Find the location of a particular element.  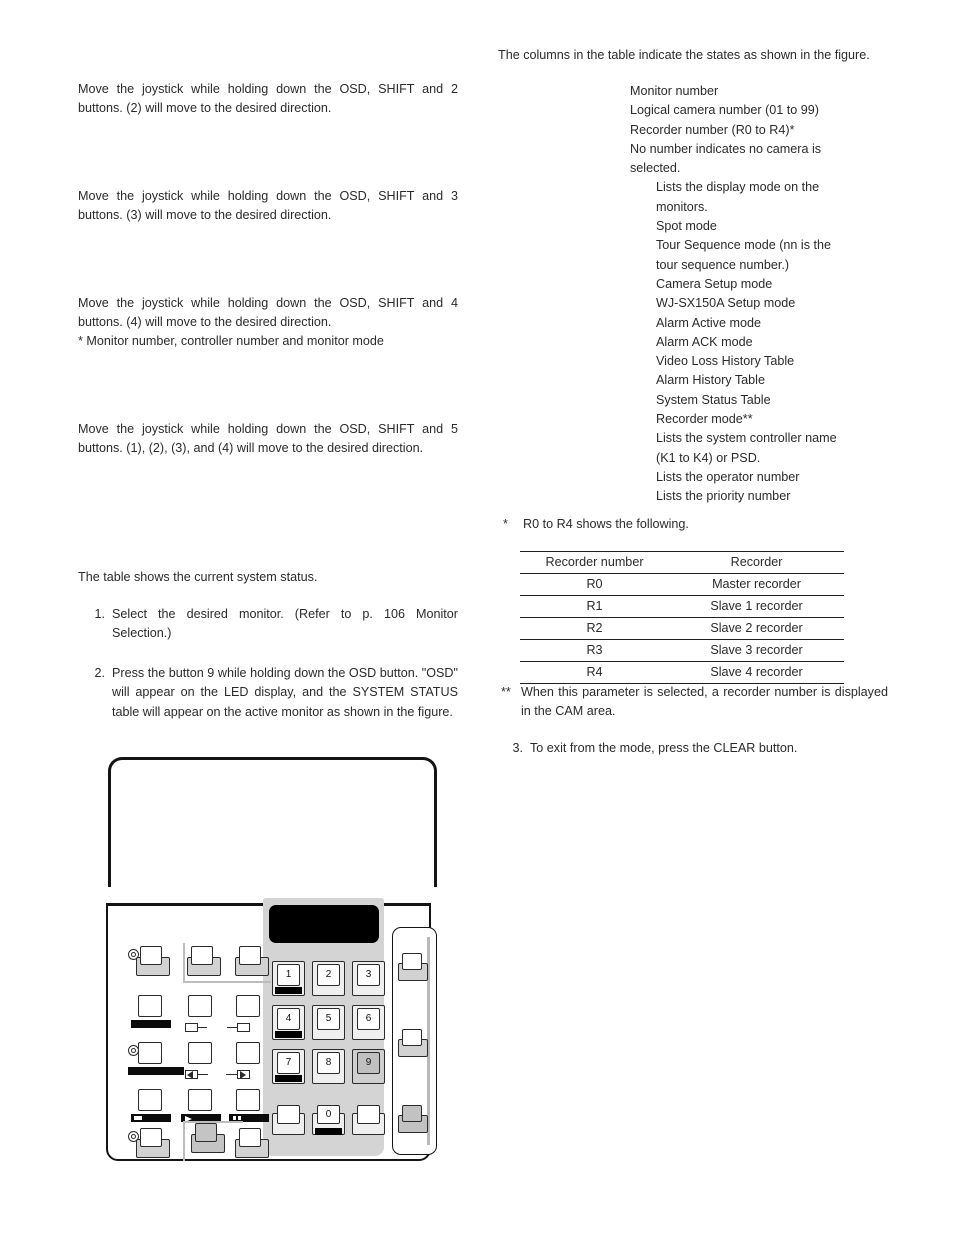

table-row: R0 Master recorder is located at coordinates (682, 584).